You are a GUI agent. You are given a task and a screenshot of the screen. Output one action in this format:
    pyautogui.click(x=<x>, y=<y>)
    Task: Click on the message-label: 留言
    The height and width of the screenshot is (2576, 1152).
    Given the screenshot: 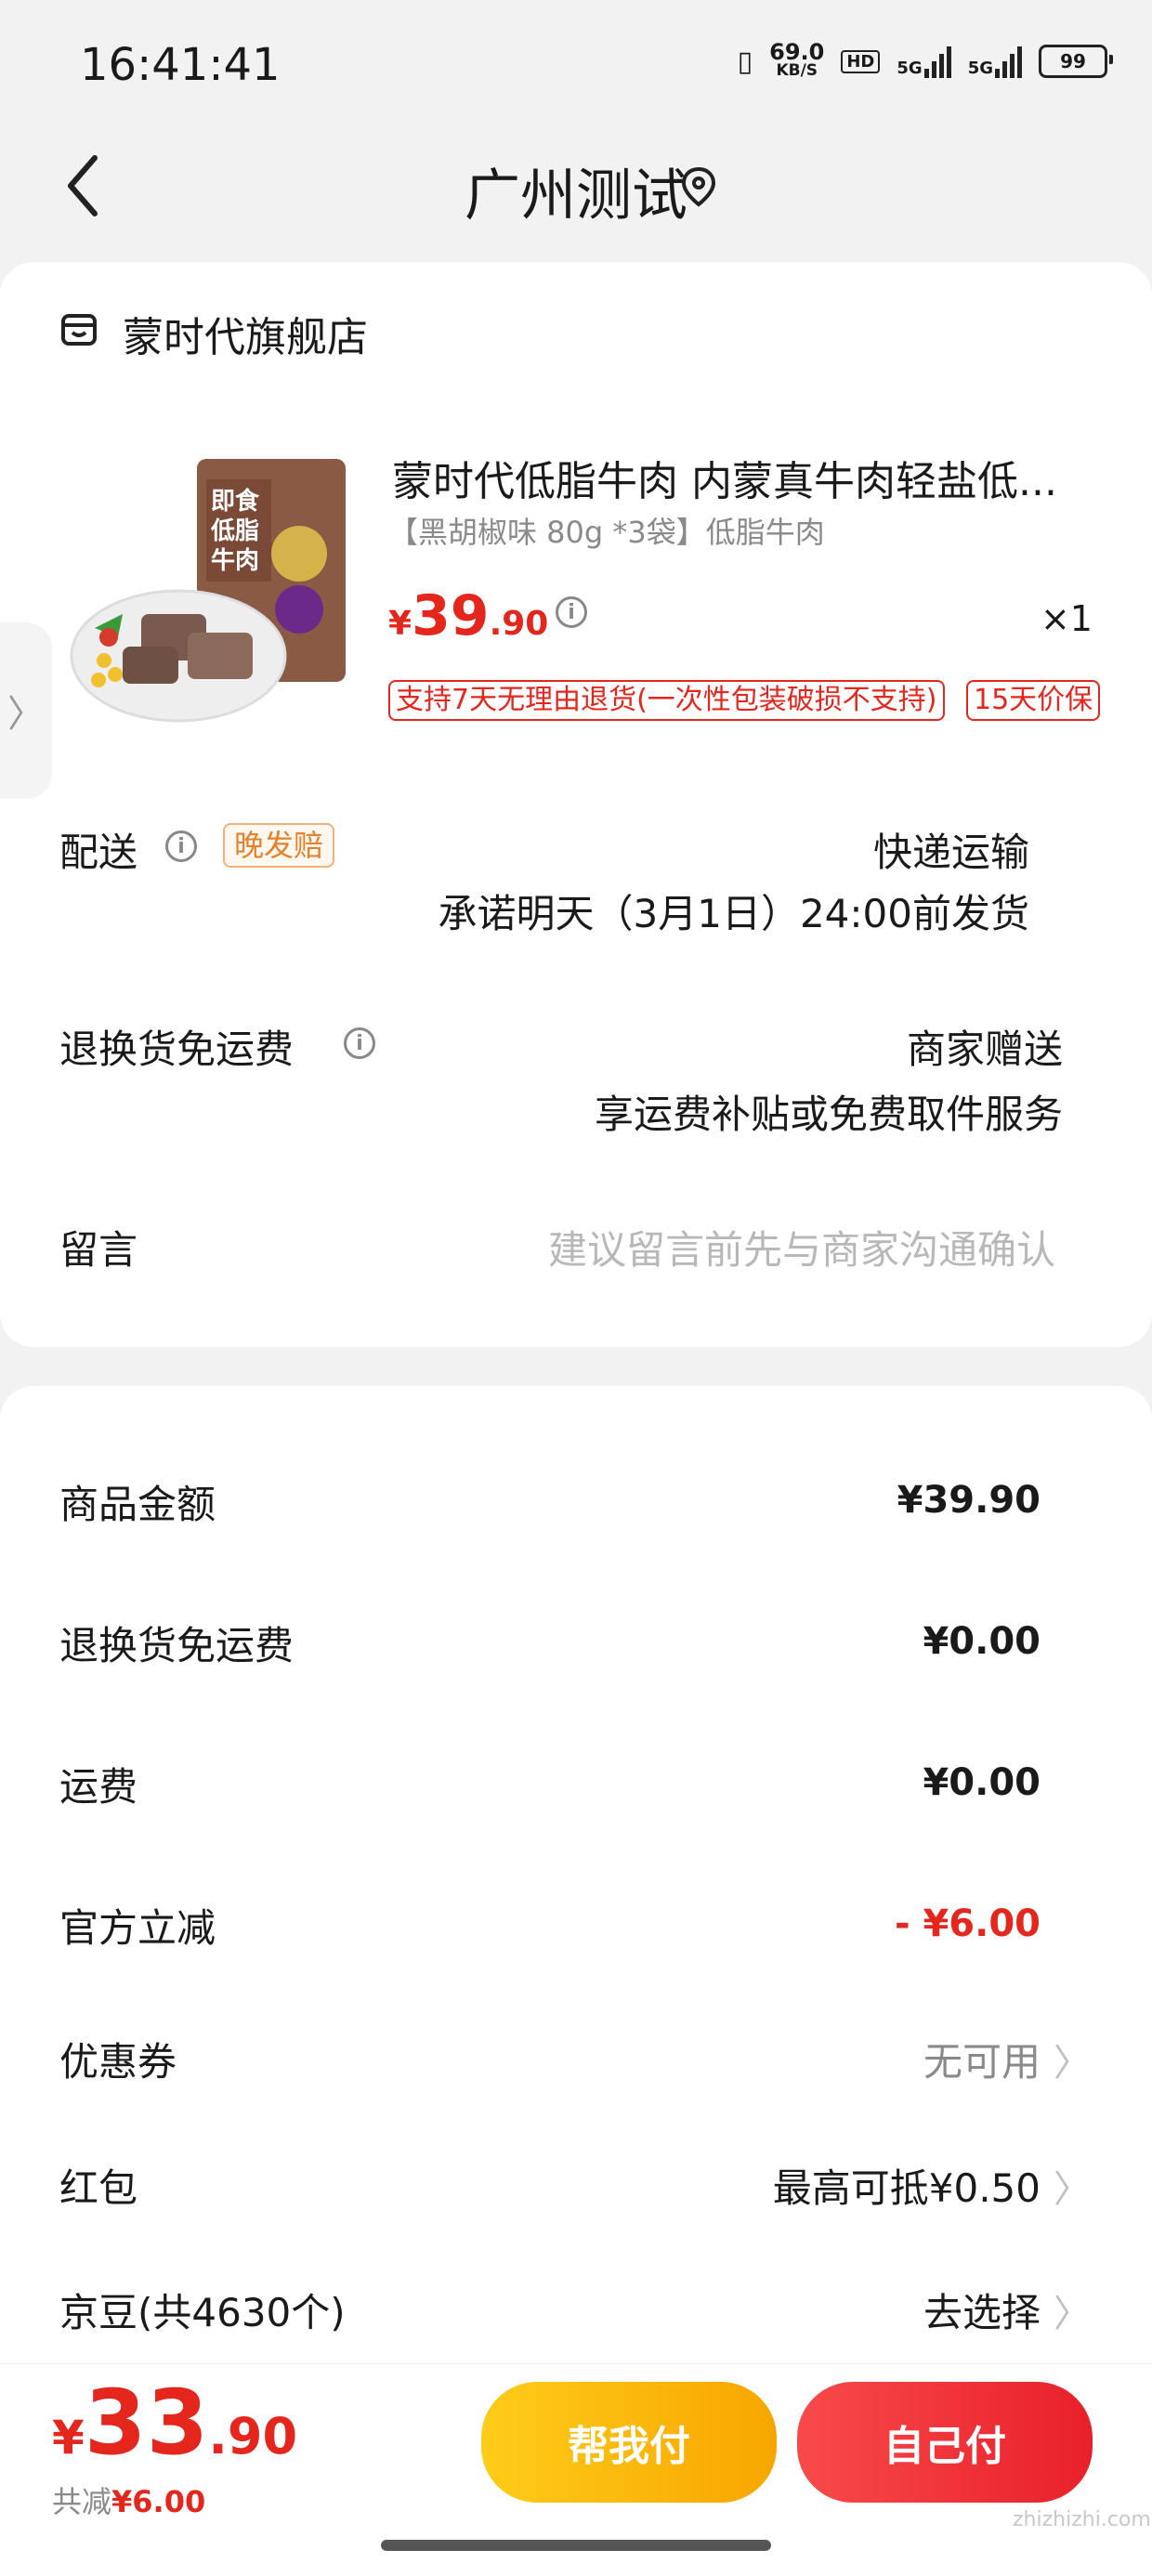 What is the action you would take?
    pyautogui.click(x=98, y=1250)
    